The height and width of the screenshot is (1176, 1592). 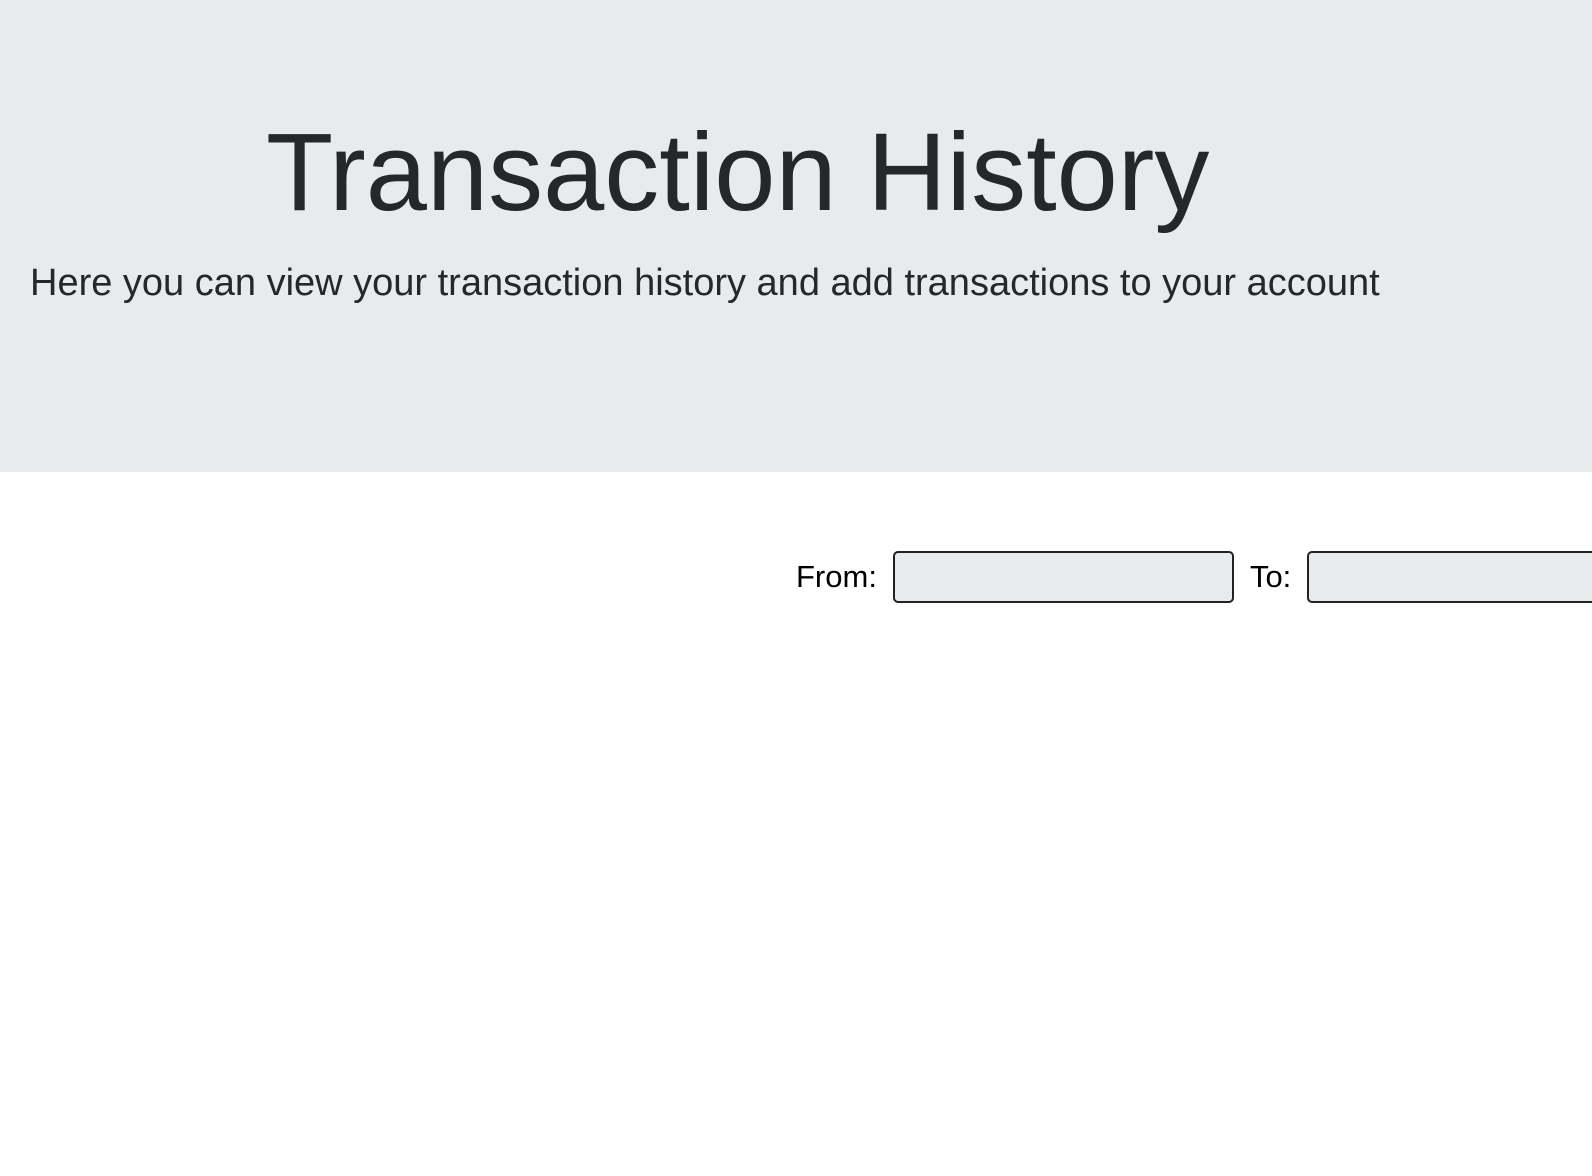 I want to click on from-date-input, so click(x=1063, y=577).